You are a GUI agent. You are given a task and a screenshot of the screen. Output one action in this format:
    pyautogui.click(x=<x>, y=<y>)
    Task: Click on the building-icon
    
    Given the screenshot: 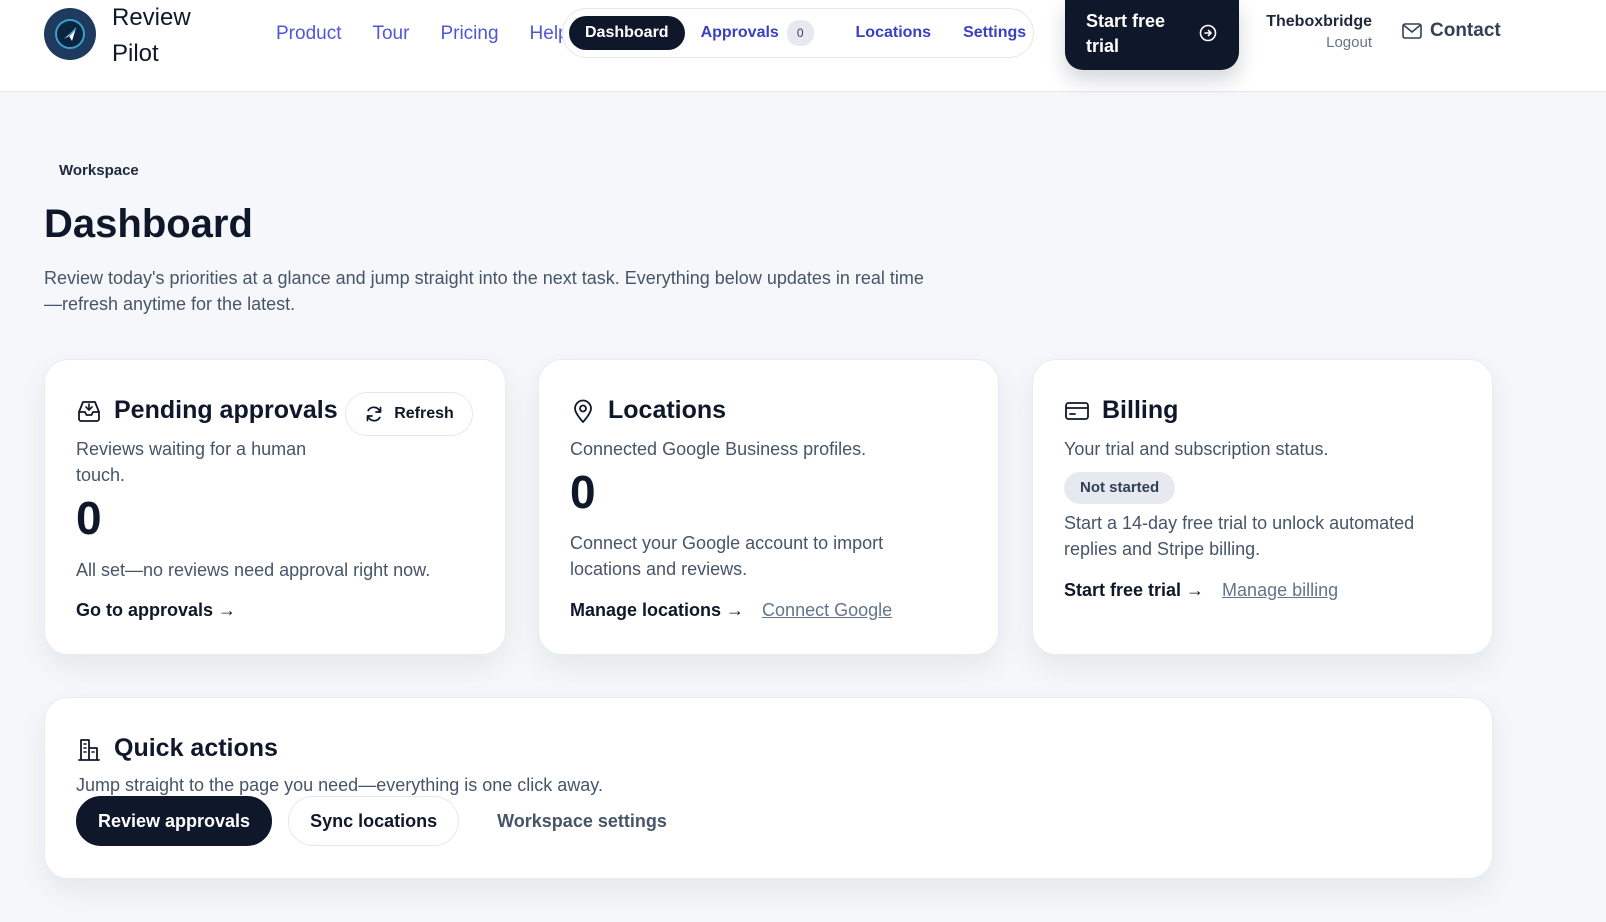 What is the action you would take?
    pyautogui.click(x=89, y=749)
    